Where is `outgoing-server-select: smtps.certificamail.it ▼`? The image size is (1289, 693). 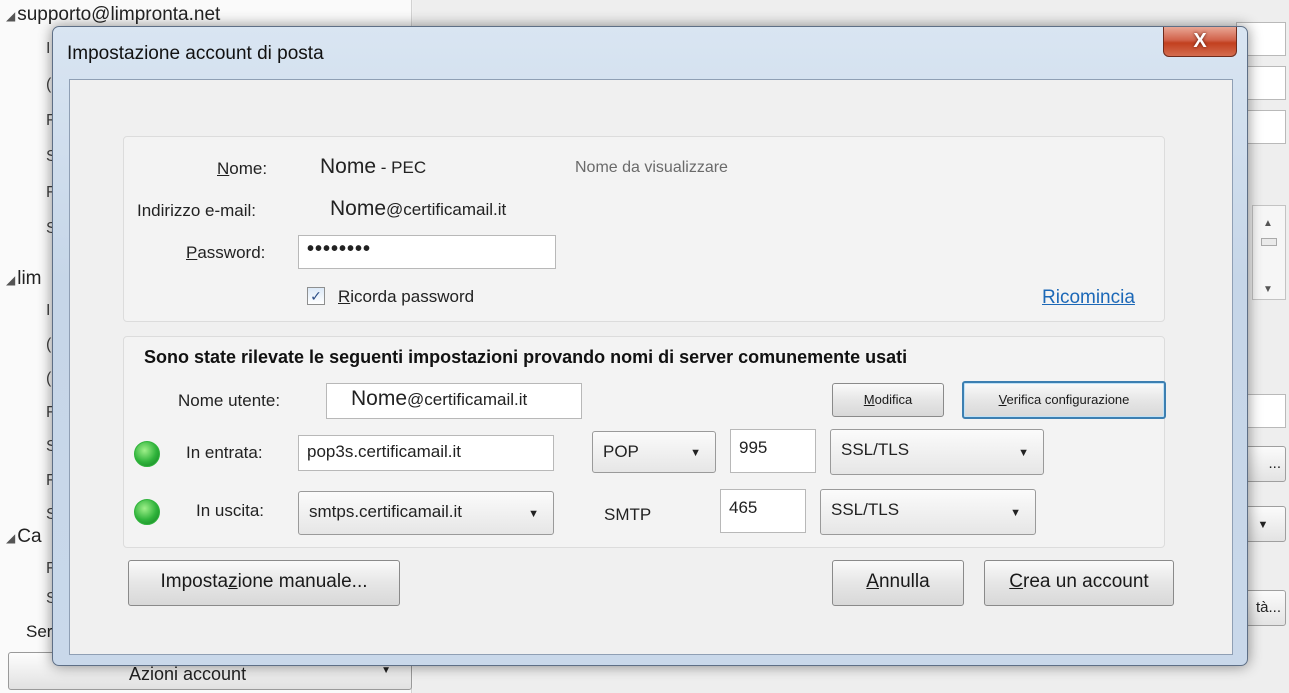
outgoing-server-select: smtps.certificamail.it ▼ is located at coordinates (426, 513).